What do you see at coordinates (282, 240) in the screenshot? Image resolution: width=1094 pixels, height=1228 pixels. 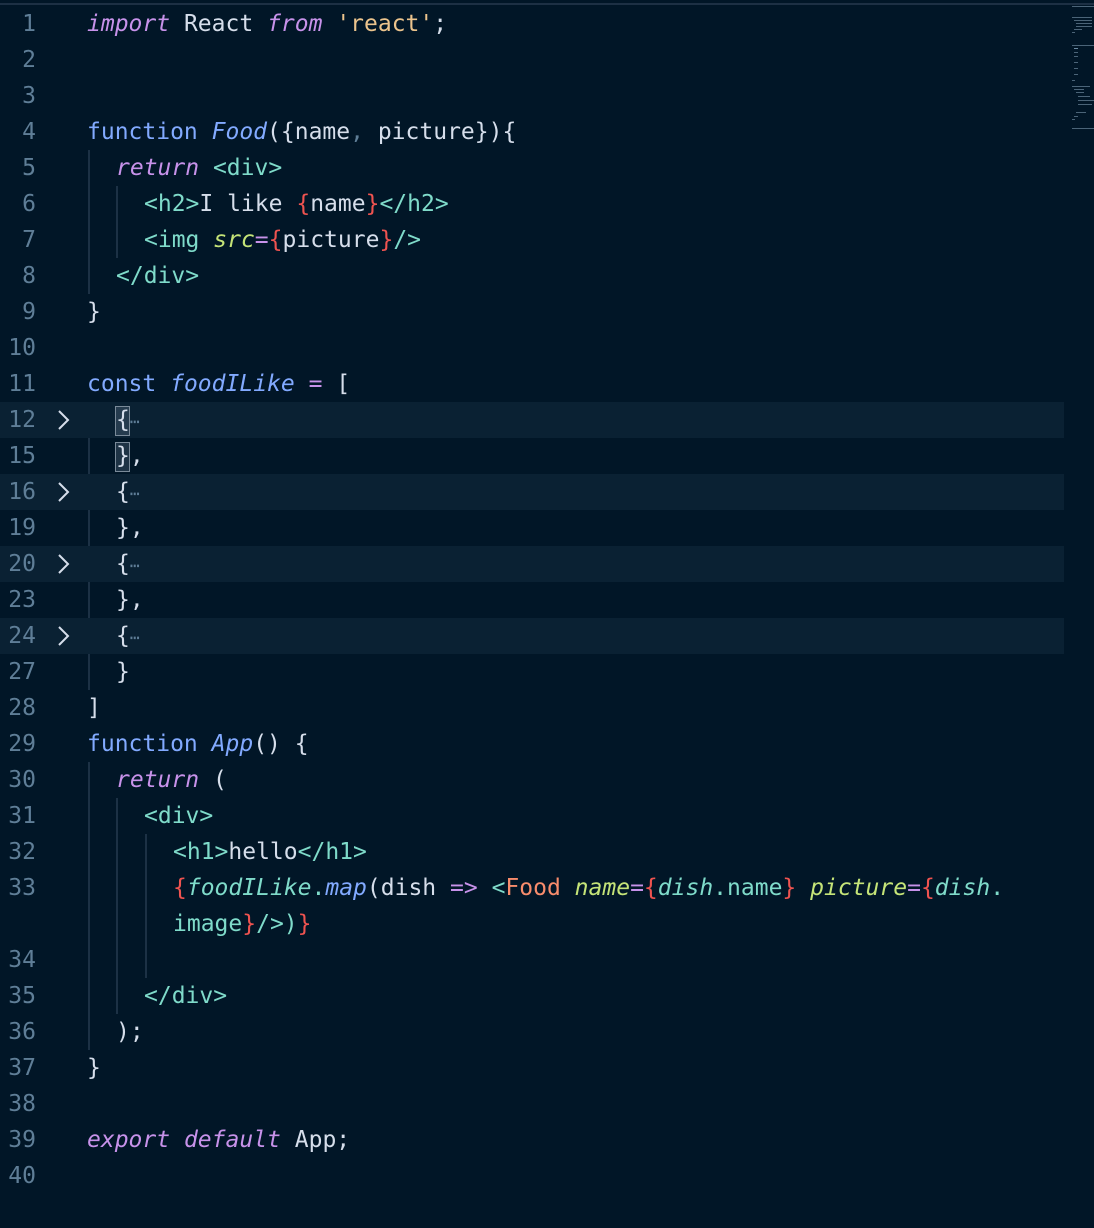 I see `code-text: <img src={picture}/>` at bounding box center [282, 240].